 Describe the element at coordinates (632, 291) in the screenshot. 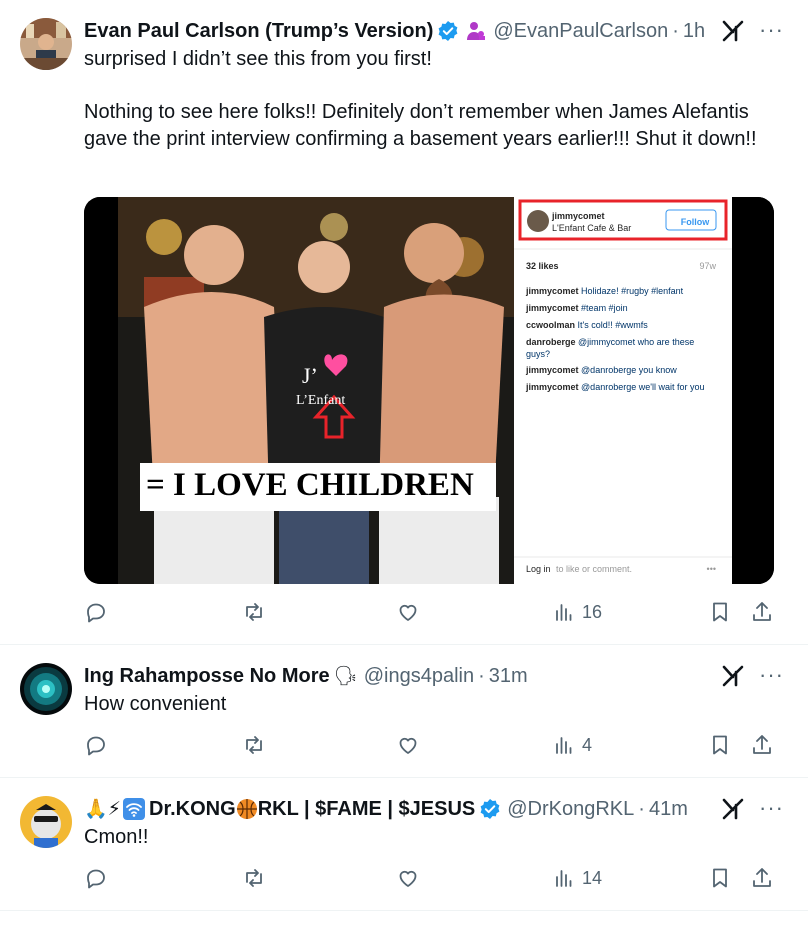

I see `ig-comment-text: Holidaze! #rugby #lenfant` at that location.